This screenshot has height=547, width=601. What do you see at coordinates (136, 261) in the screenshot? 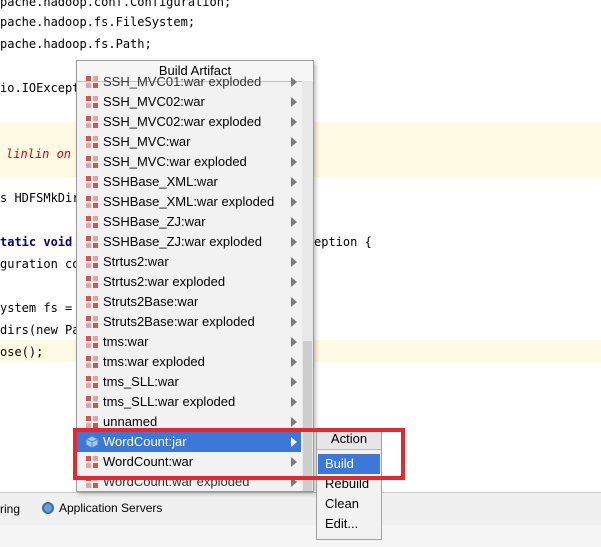
I see `artifact-item-label: Strtus2:war` at bounding box center [136, 261].